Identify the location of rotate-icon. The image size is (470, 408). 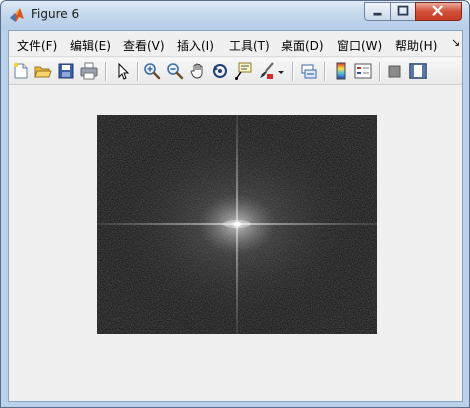
(220, 71).